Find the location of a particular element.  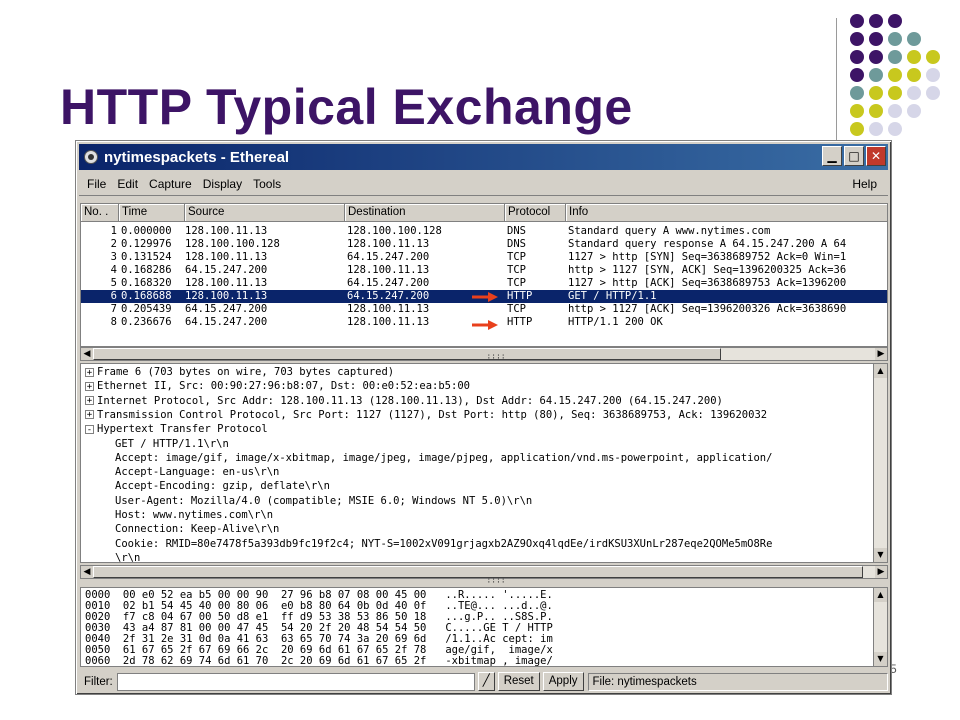

window-titlebar: nytimespackets - Ethereal ▁ □ ✕ is located at coordinates (483, 157).